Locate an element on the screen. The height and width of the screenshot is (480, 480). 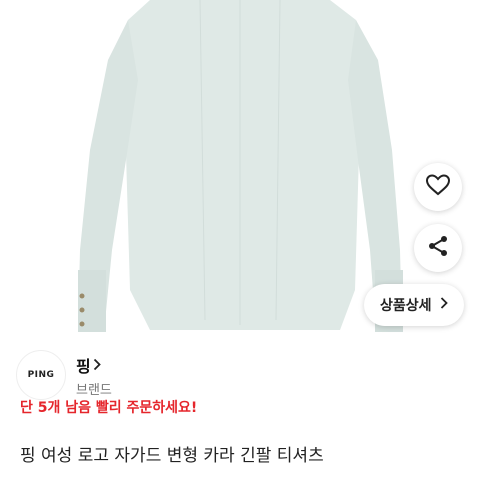
like-button is located at coordinates (438, 187).